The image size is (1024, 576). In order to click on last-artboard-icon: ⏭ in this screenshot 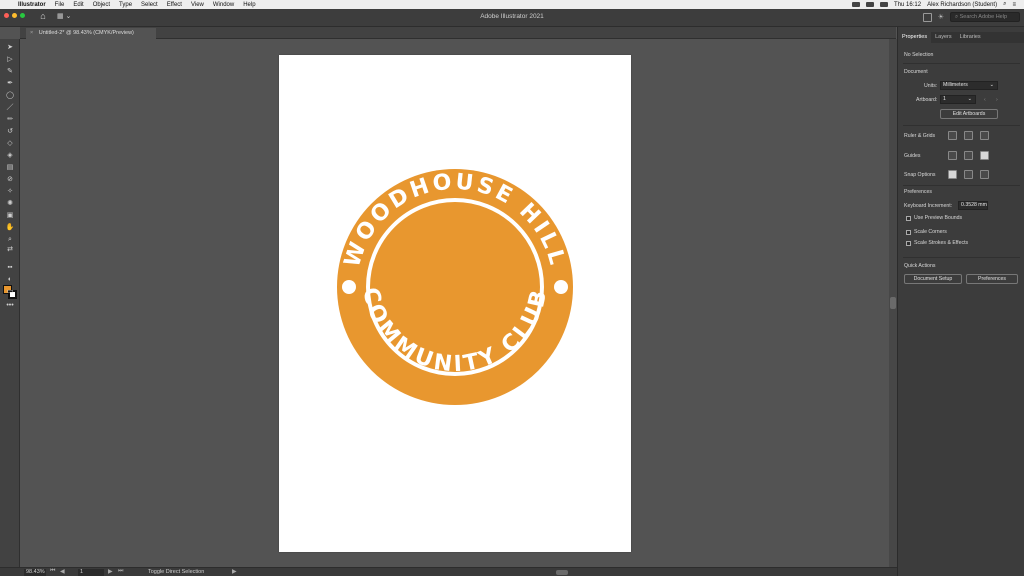, I will do `click(120, 571)`.